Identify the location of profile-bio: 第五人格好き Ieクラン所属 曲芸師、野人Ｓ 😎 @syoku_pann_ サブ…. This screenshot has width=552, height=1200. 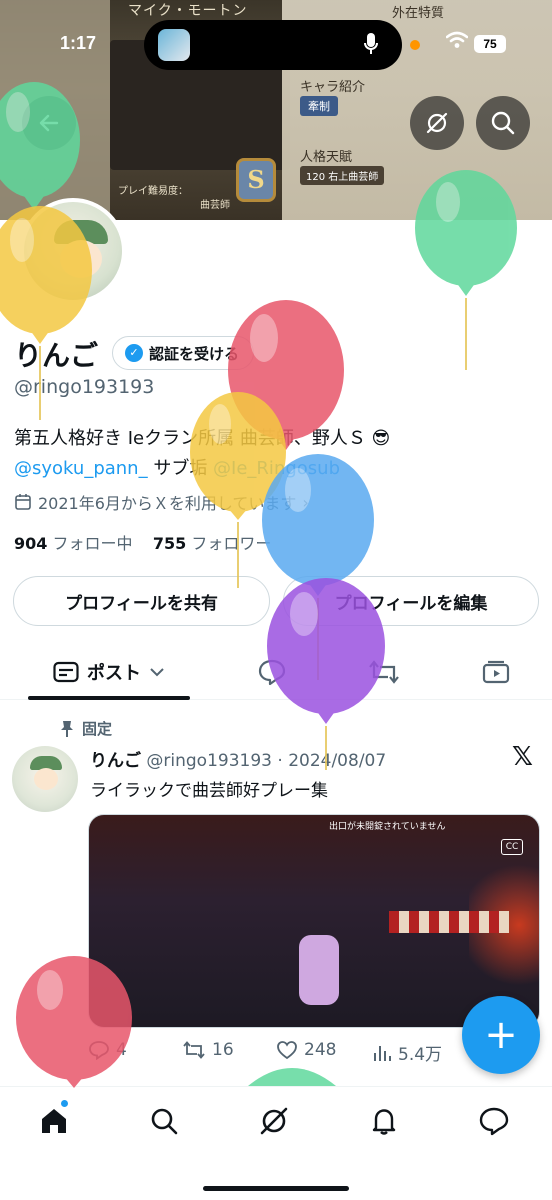
(274, 454).